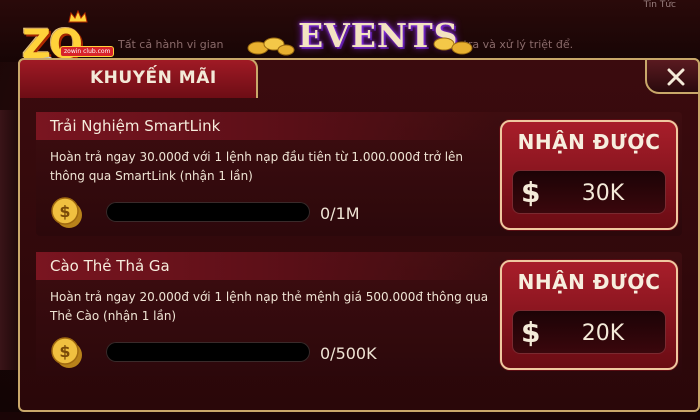 The image size is (700, 420). I want to click on coins-decoration-left, so click(271, 46).